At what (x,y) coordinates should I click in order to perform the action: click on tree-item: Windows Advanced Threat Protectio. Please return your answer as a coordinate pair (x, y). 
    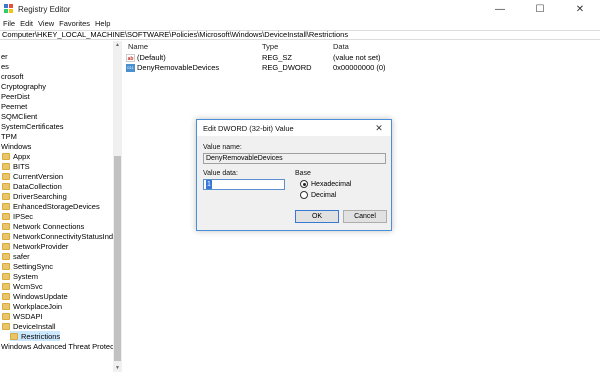
    Looking at the image, I should click on (61, 346).